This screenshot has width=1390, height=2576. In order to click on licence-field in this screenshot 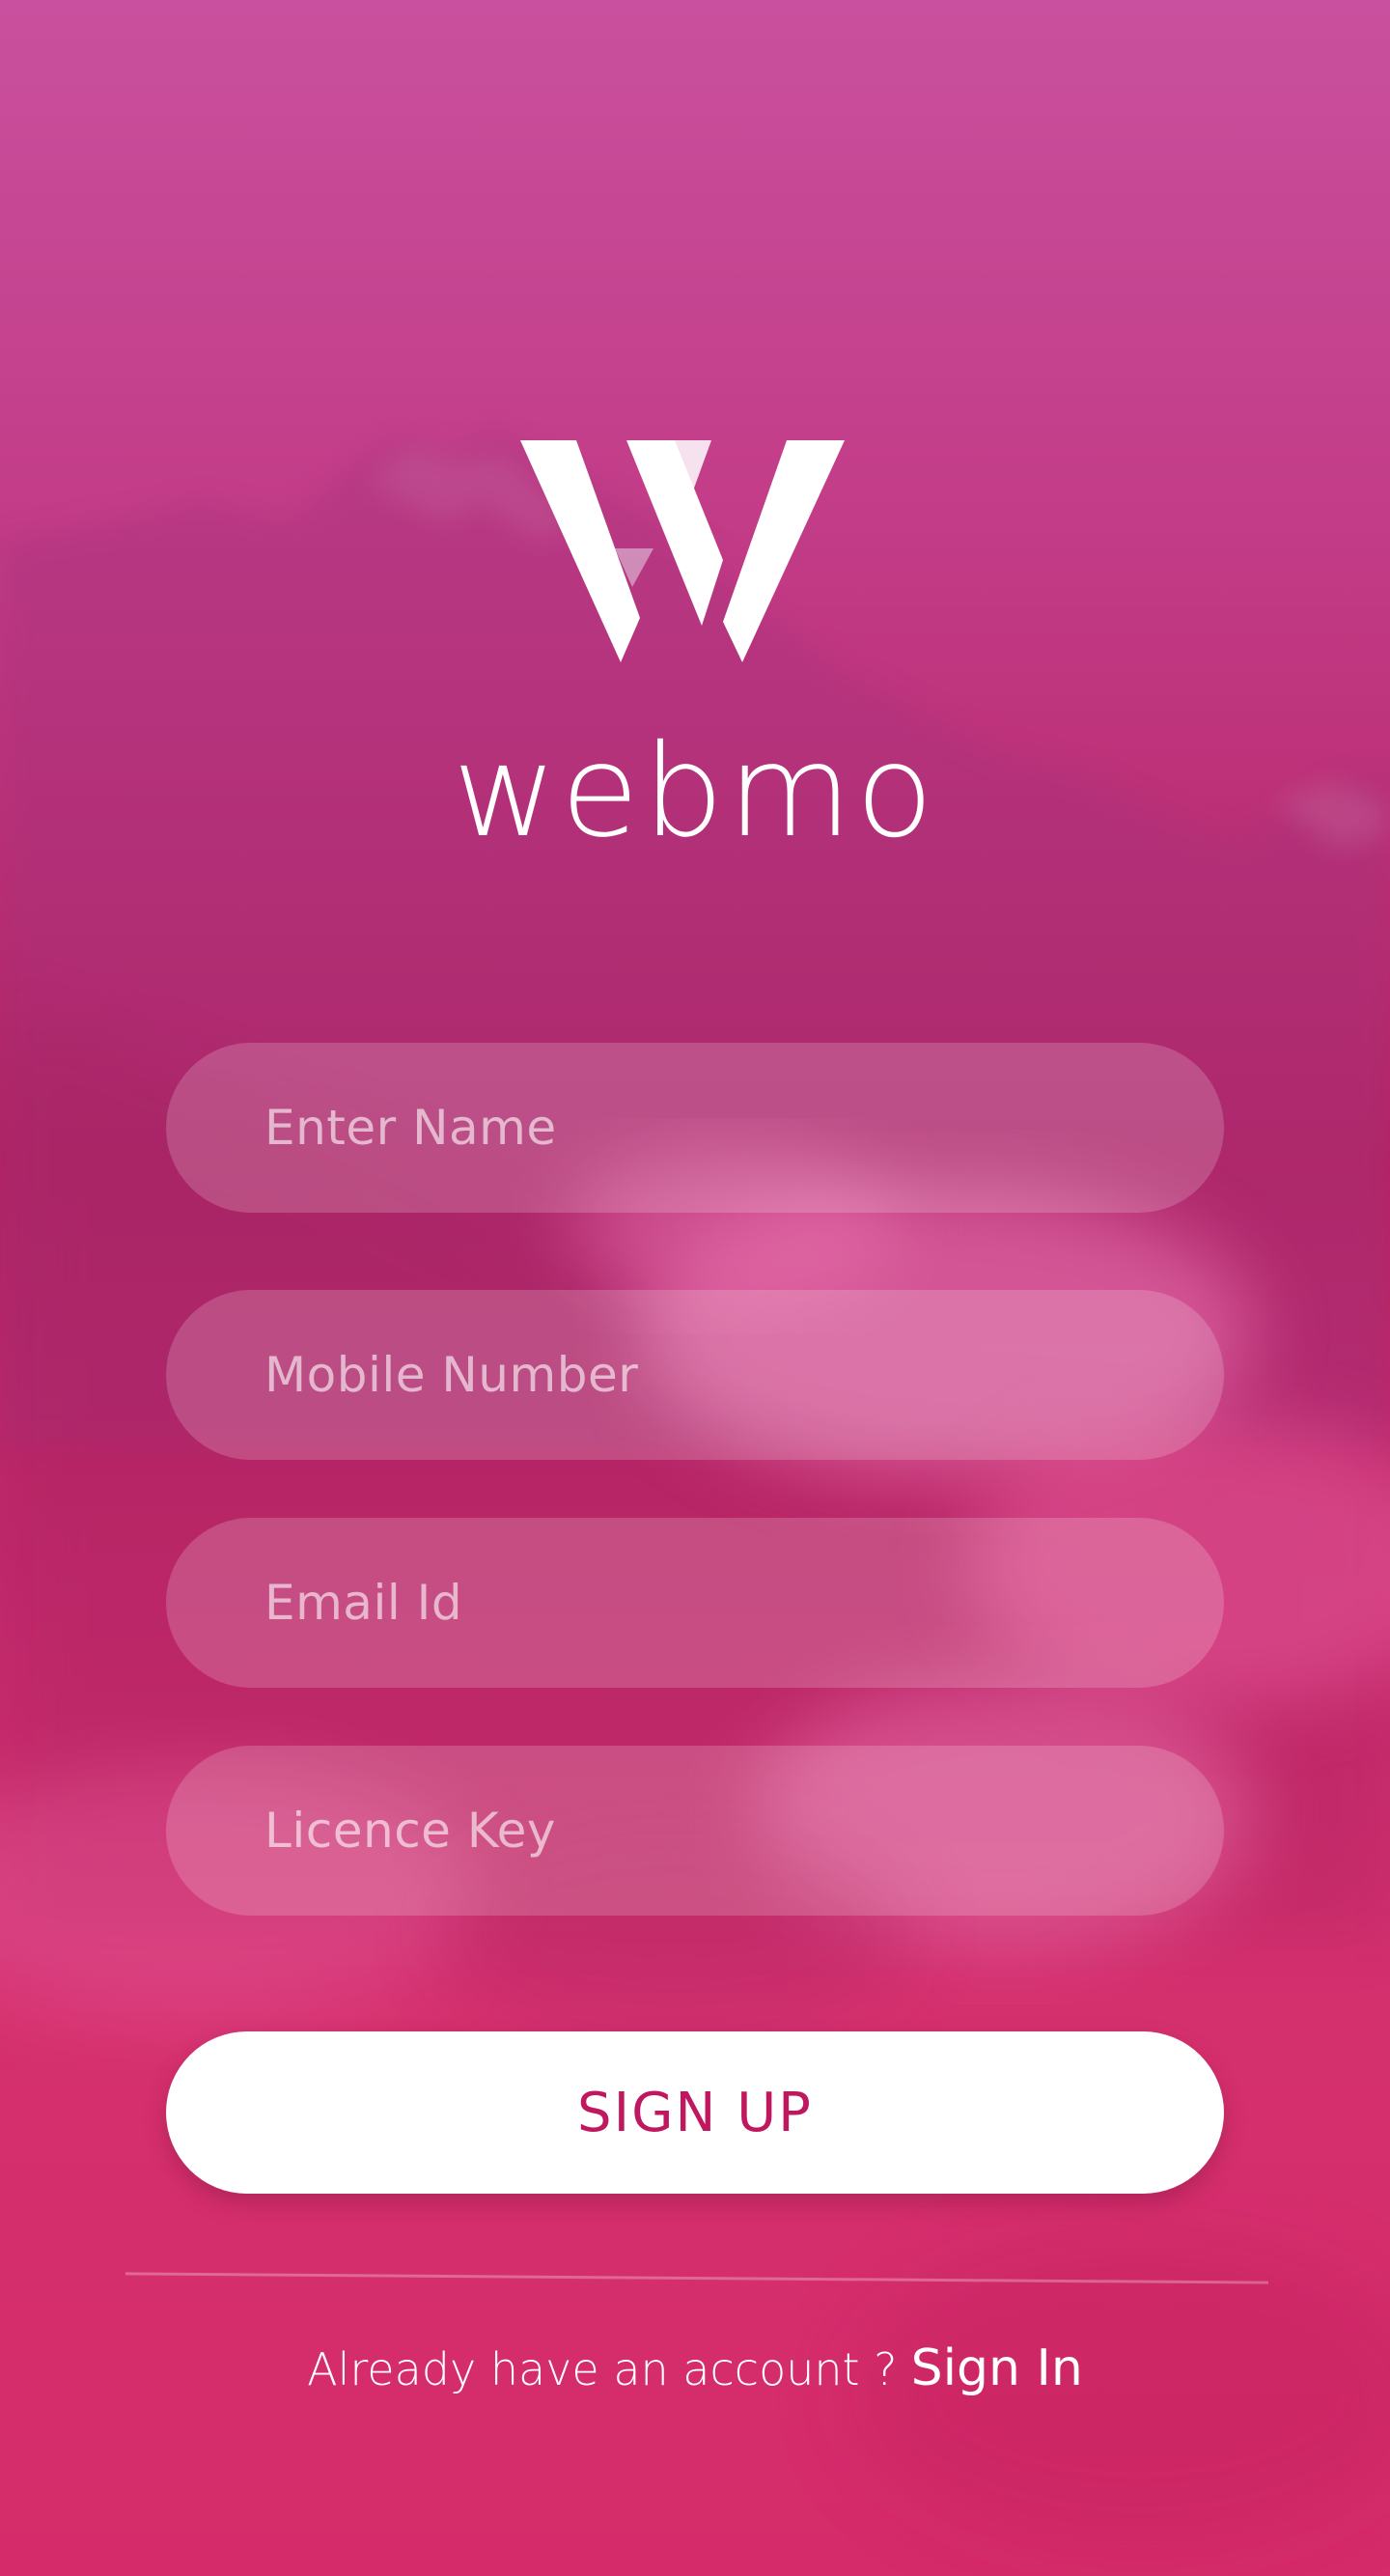, I will do `click(695, 1831)`.